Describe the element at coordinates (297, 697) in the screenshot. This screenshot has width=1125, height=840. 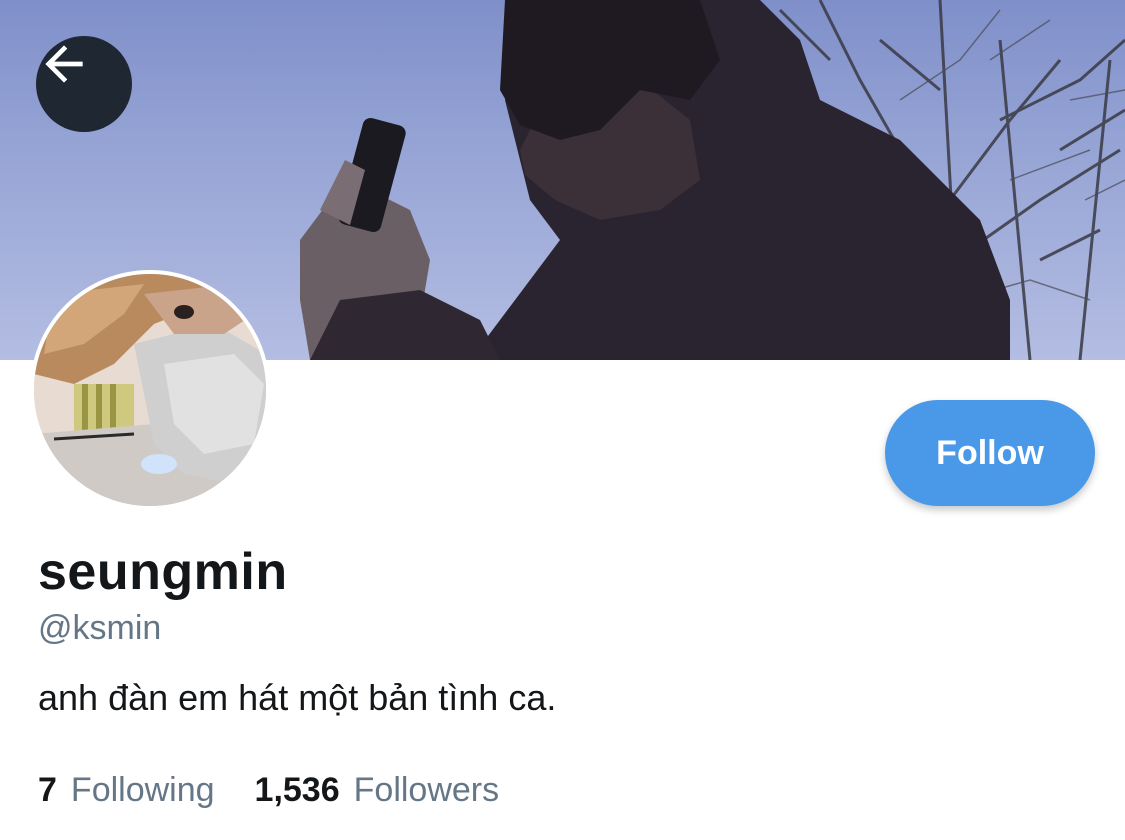
I see `user-bio: anh đàn em hát một bản tình ca.` at that location.